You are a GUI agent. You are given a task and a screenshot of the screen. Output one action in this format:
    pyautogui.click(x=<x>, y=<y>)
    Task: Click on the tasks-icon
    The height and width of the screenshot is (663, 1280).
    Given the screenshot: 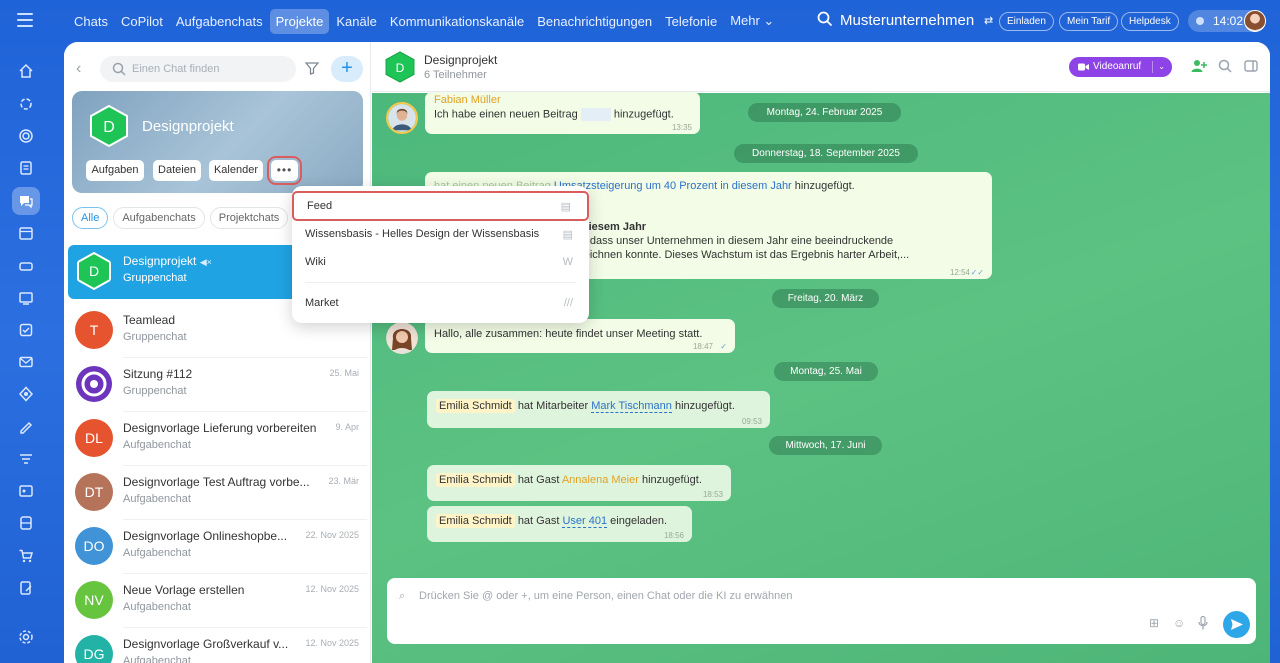 What is the action you would take?
    pyautogui.click(x=26, y=330)
    